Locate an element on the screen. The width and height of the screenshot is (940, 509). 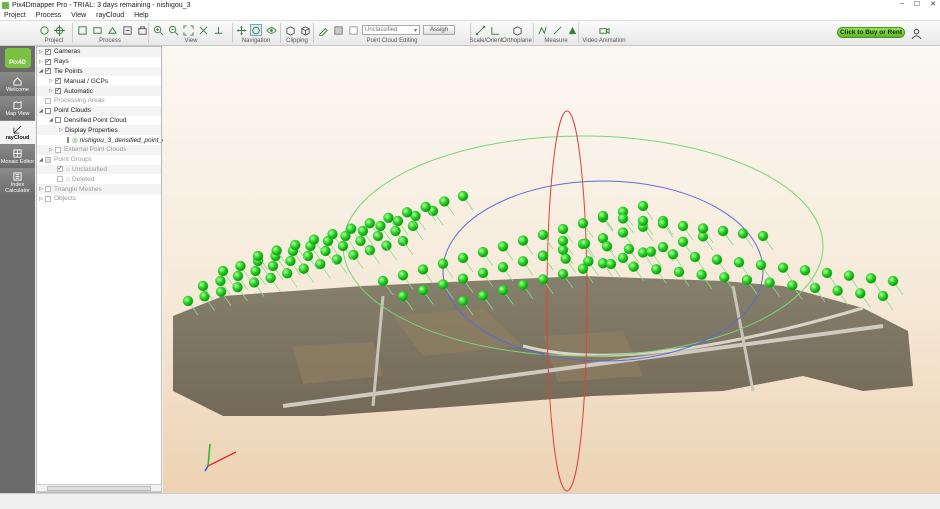
layer-row-rays: ▷ ✓ Rays is located at coordinates (99, 62).